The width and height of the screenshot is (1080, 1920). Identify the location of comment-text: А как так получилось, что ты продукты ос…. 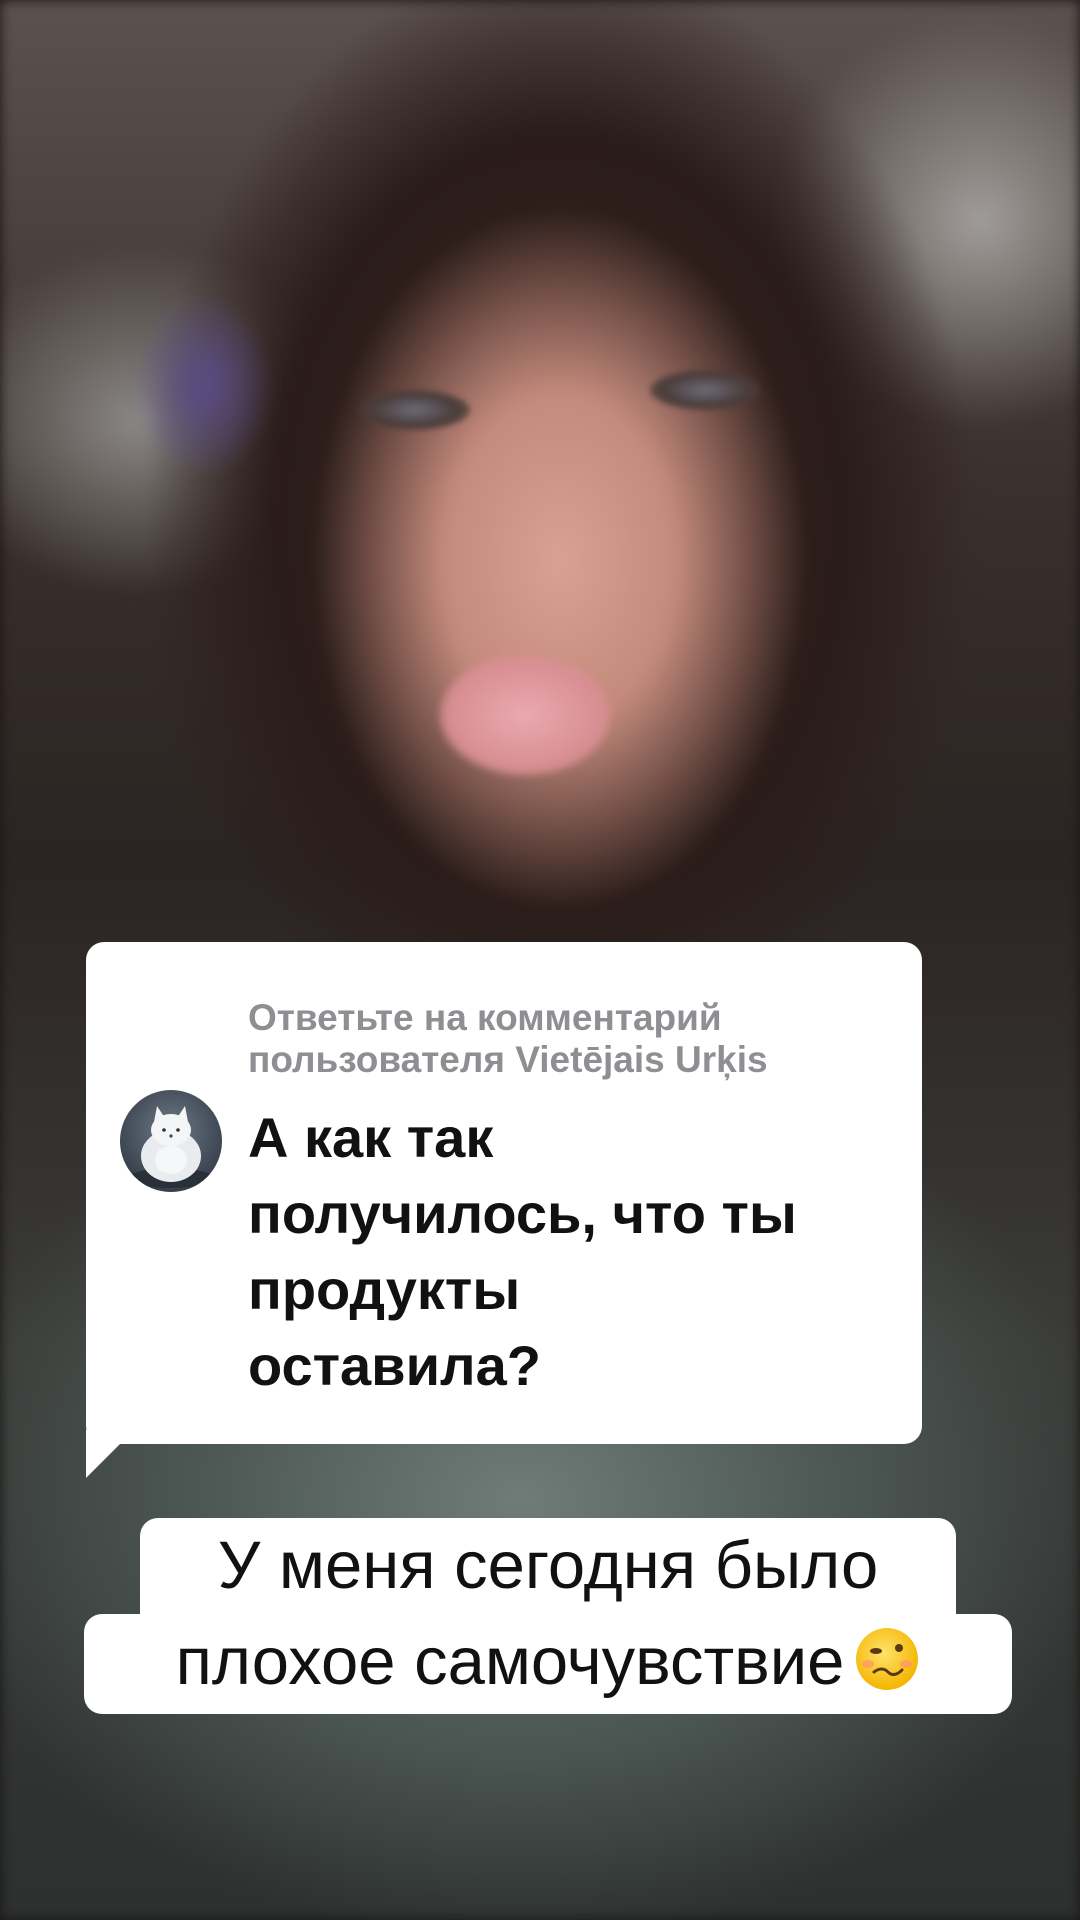
(568, 1252).